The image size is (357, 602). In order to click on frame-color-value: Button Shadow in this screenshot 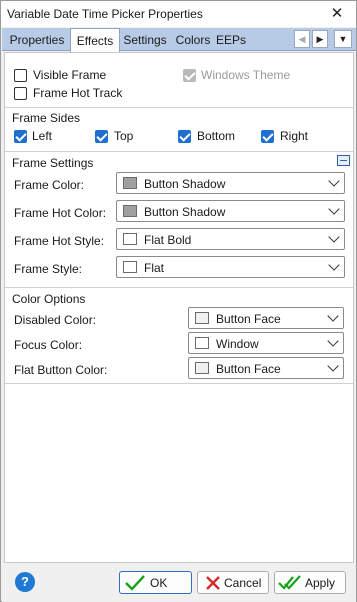, I will do `click(185, 184)`.